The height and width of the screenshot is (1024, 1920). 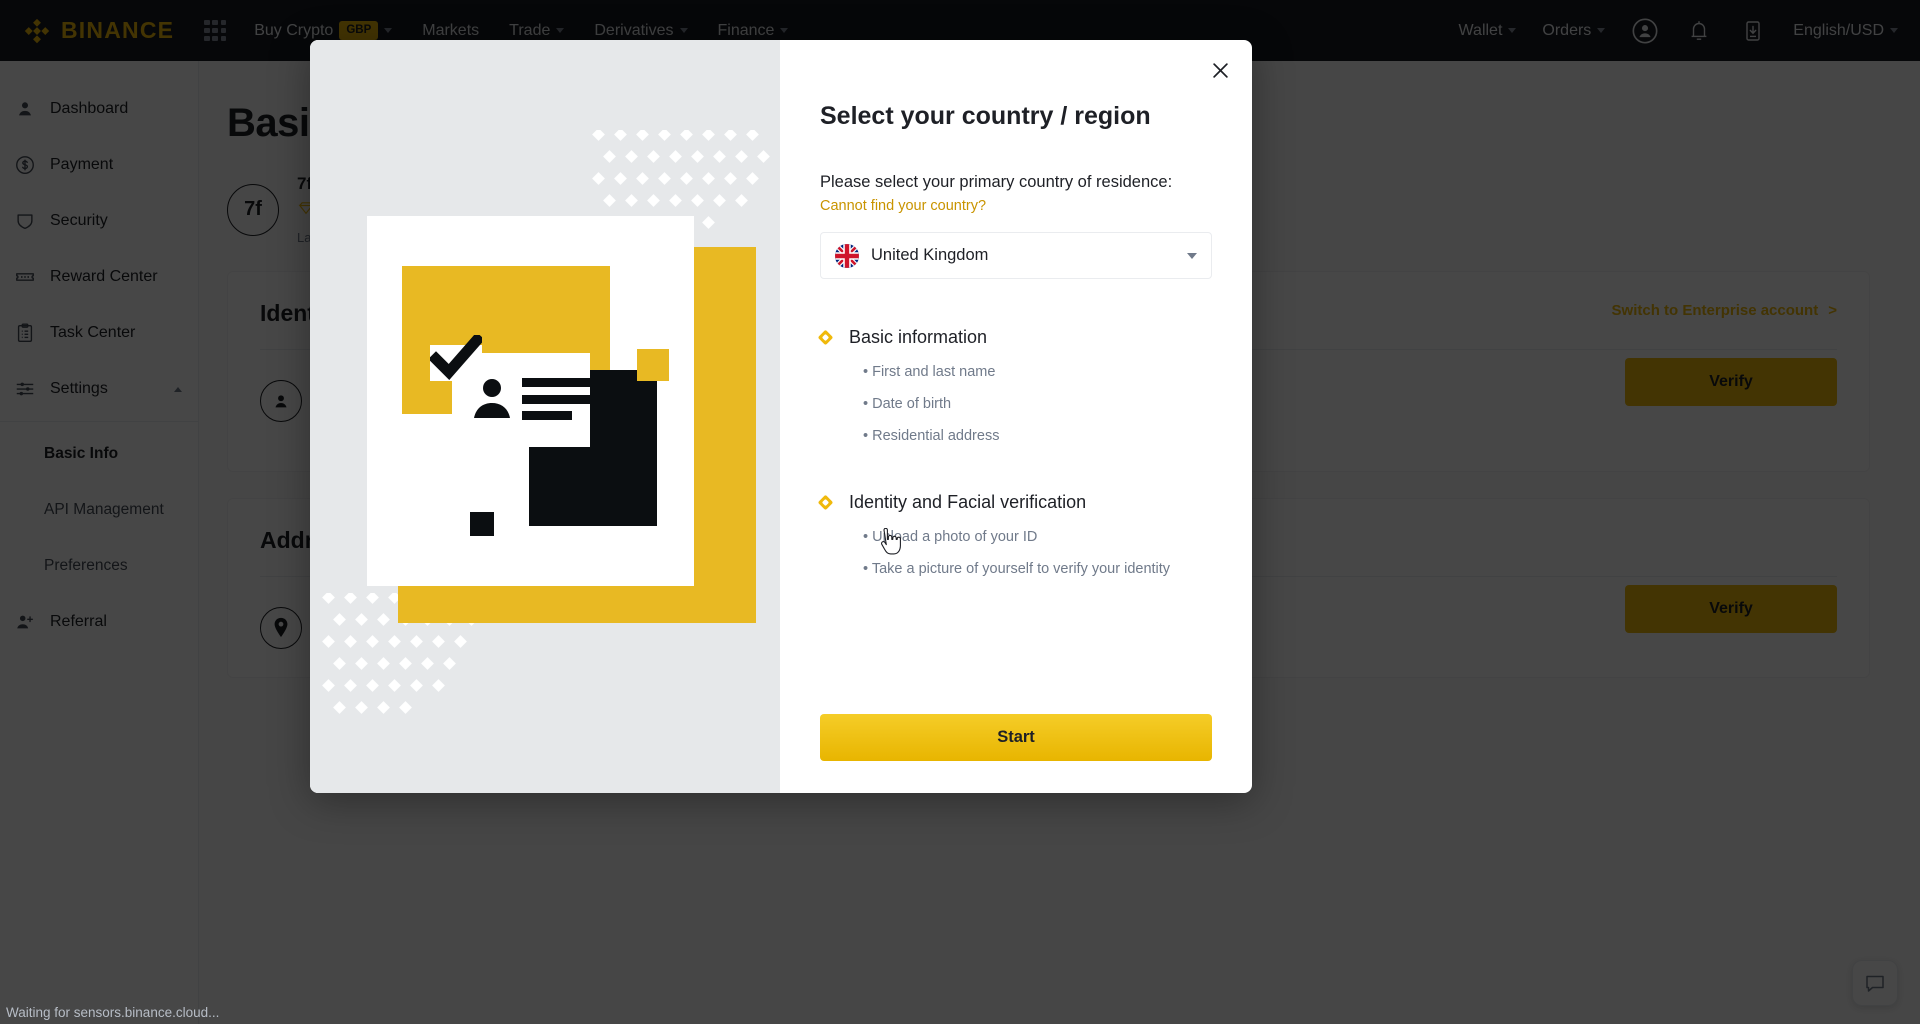 What do you see at coordinates (1014, 337) in the screenshot?
I see `section-header: Basic information` at bounding box center [1014, 337].